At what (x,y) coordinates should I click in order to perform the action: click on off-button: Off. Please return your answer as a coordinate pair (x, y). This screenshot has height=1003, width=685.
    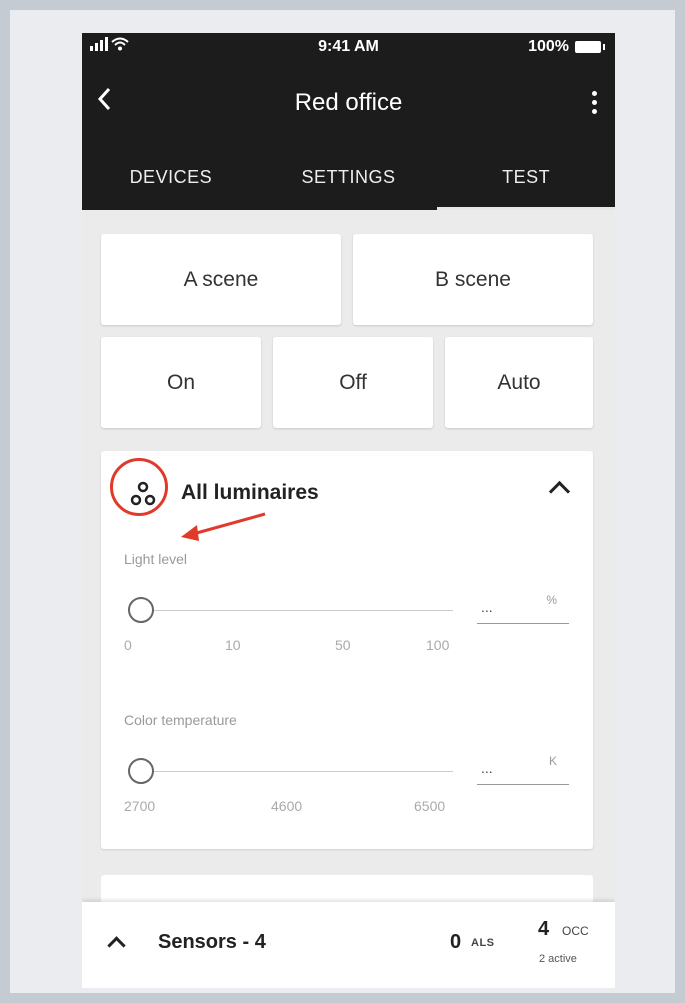
    Looking at the image, I should click on (353, 382).